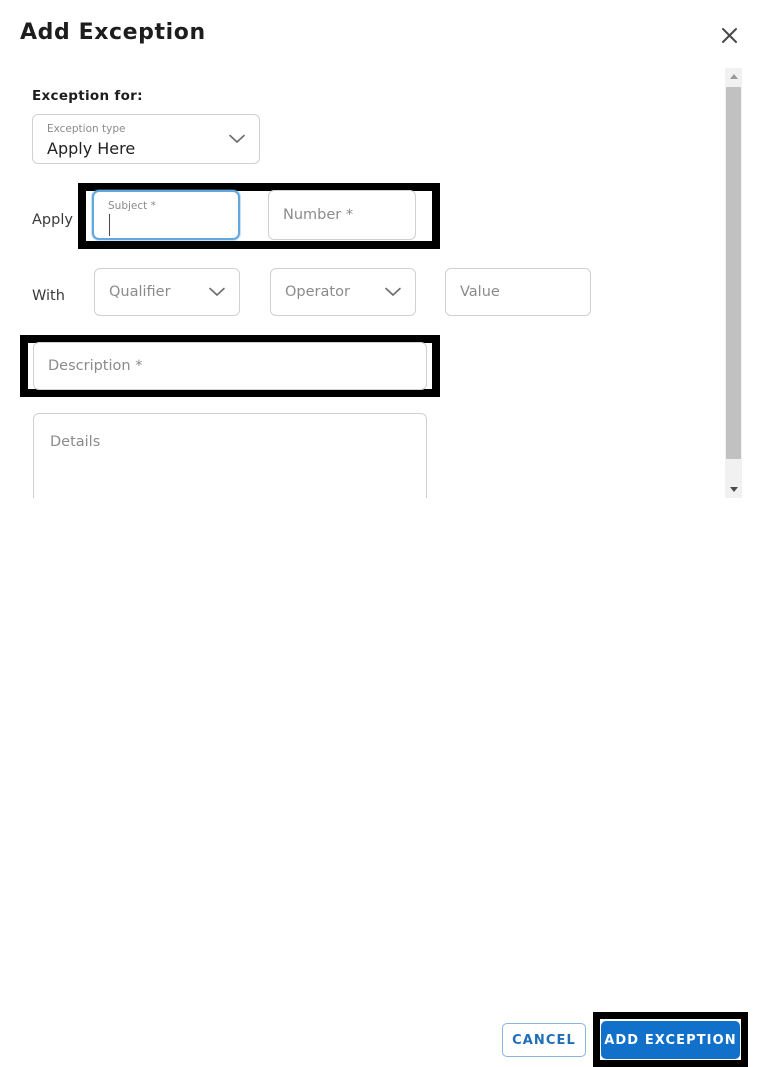  I want to click on scrollbar-thumb, so click(733, 273).